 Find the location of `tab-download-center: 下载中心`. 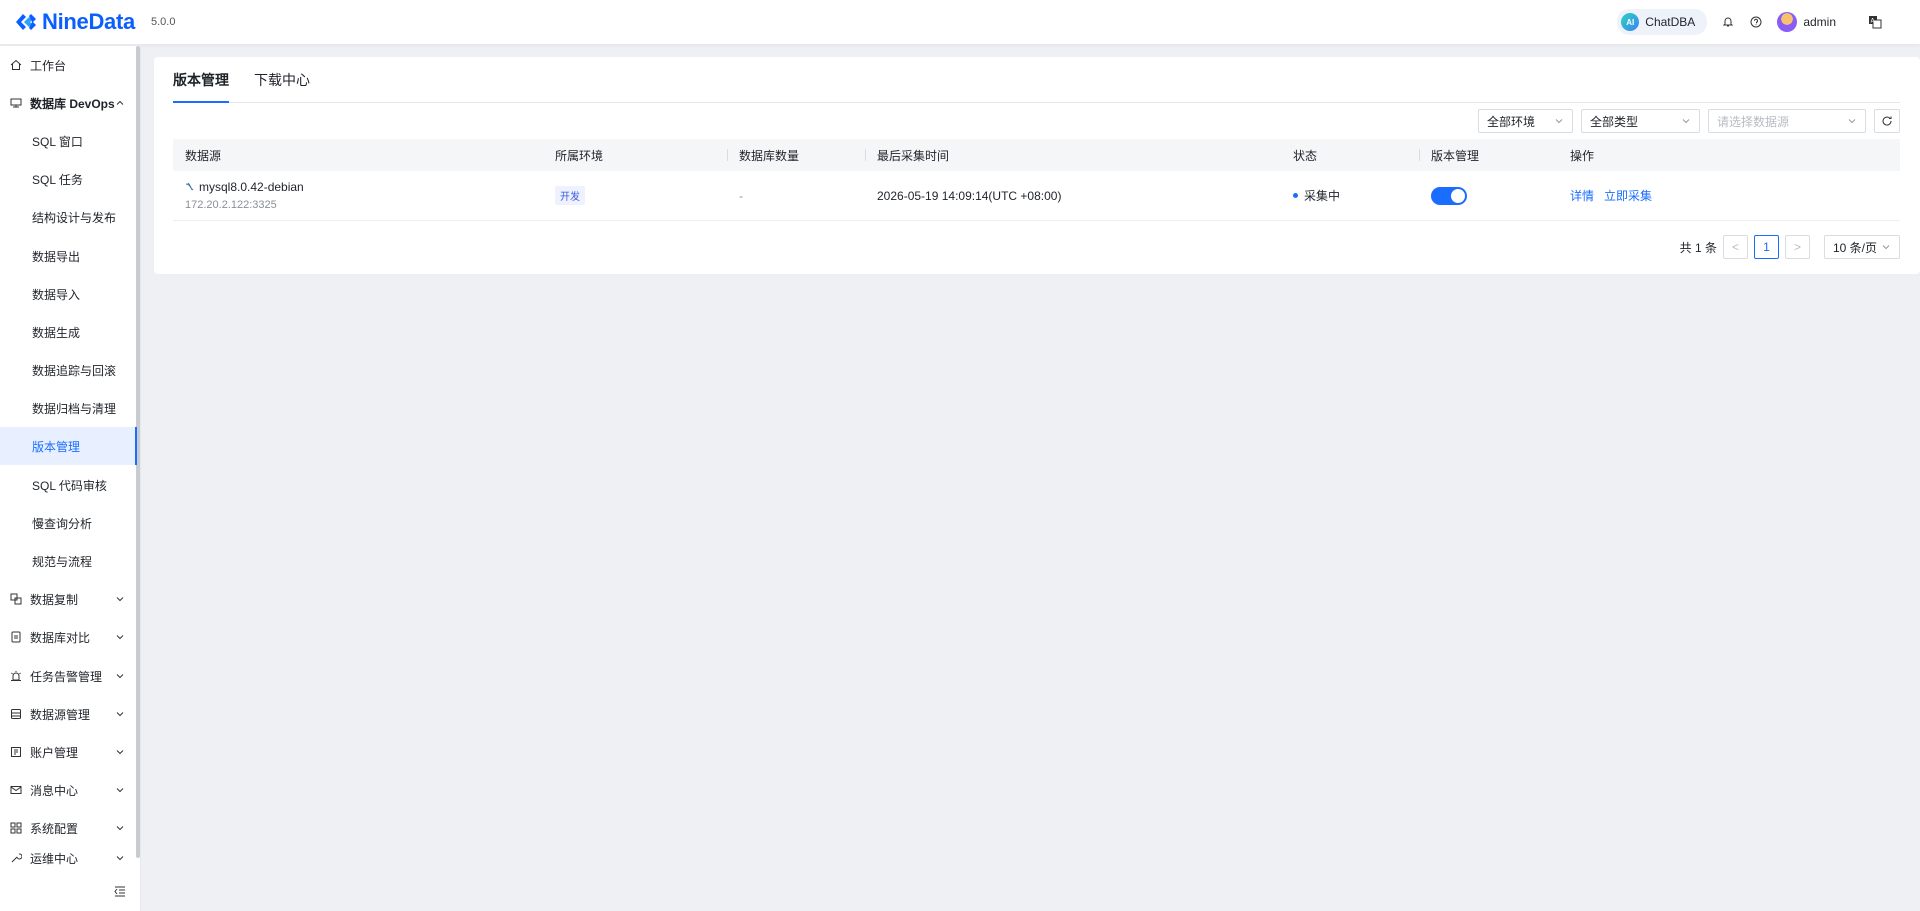

tab-download-center: 下载中心 is located at coordinates (282, 86).